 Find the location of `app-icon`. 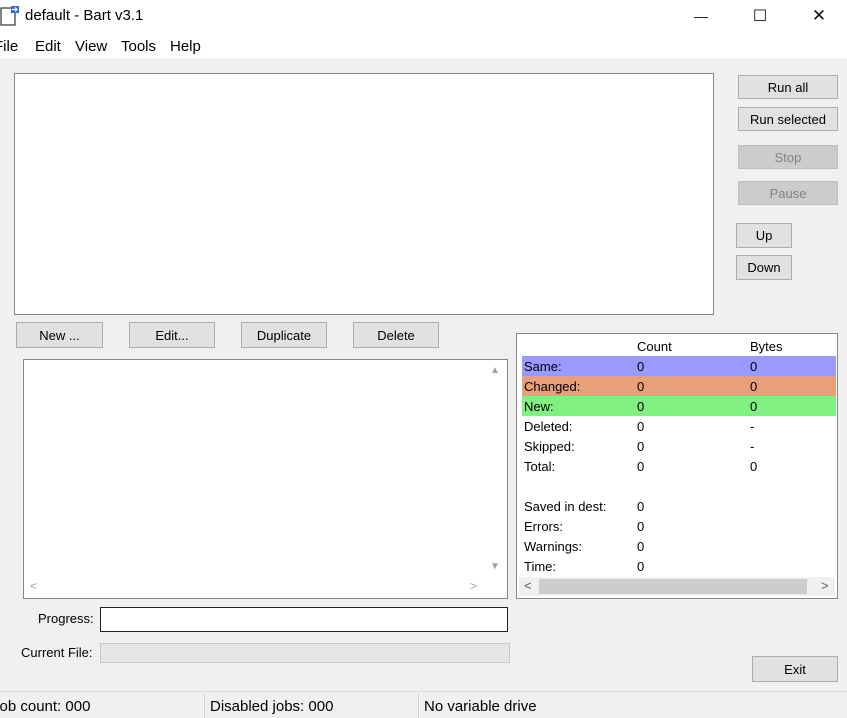

app-icon is located at coordinates (9, 16).